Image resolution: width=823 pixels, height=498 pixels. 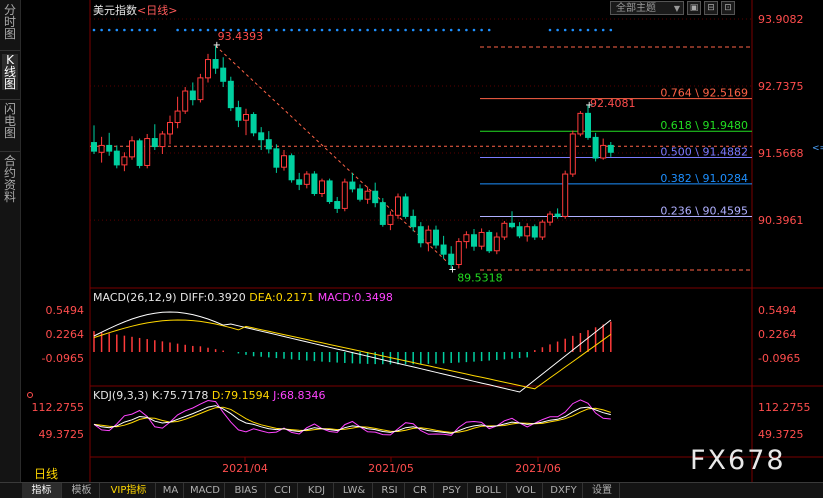 What do you see at coordinates (589, 105) in the screenshot?
I see `recent-high-marker: +` at bounding box center [589, 105].